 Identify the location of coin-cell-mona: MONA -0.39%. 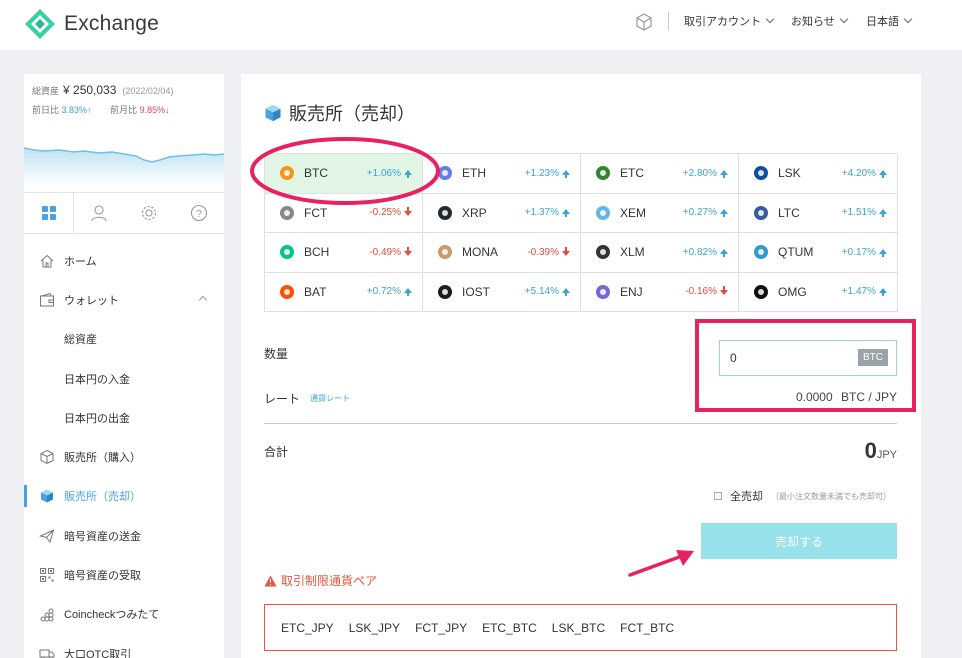
(502, 253).